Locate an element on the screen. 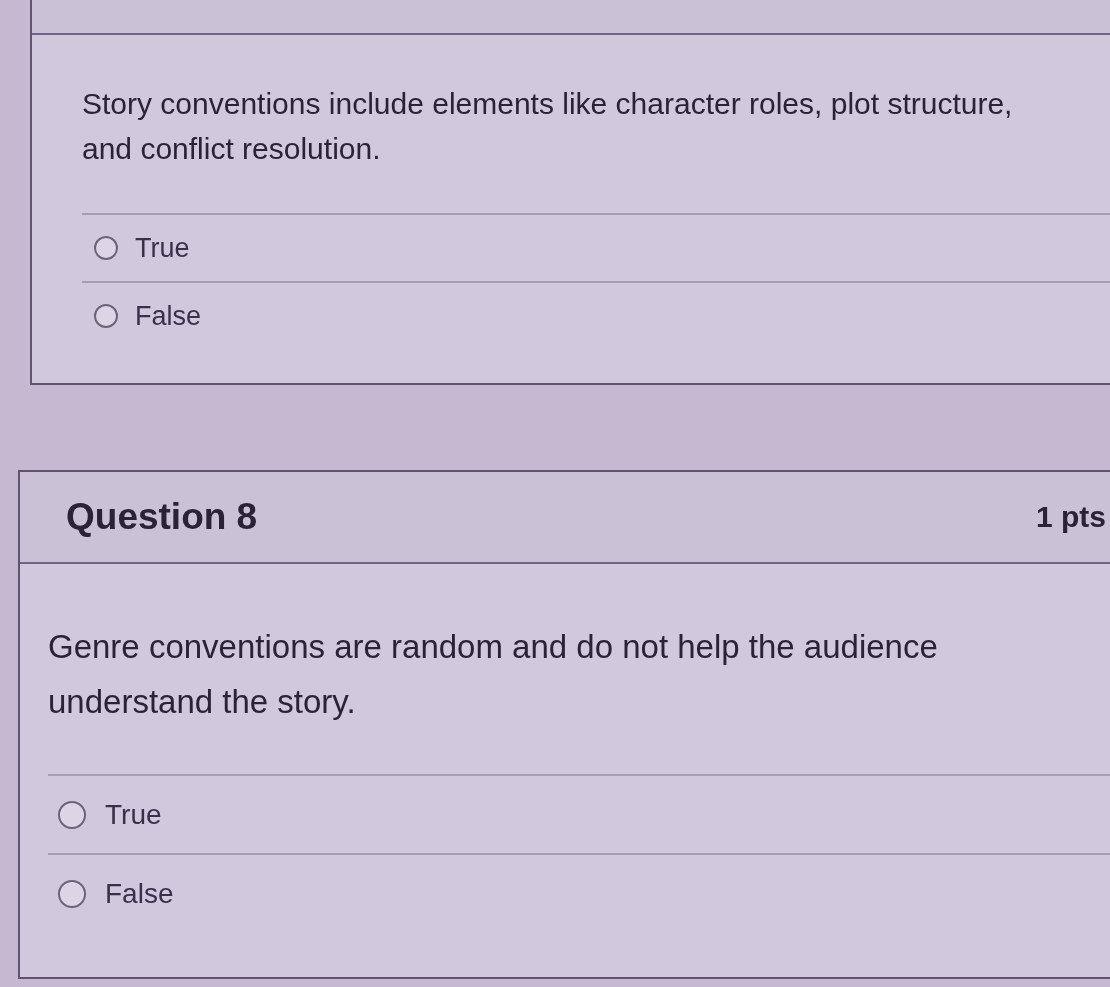  question-text: Genre conventions are random and do not help the audience understand the story. is located at coordinates (493, 674).